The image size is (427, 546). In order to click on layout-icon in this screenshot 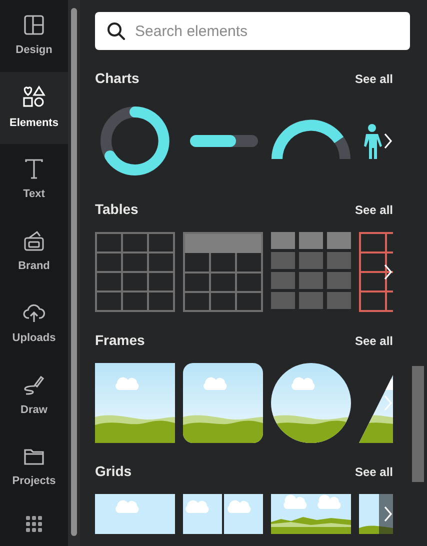, I will do `click(34, 25)`.